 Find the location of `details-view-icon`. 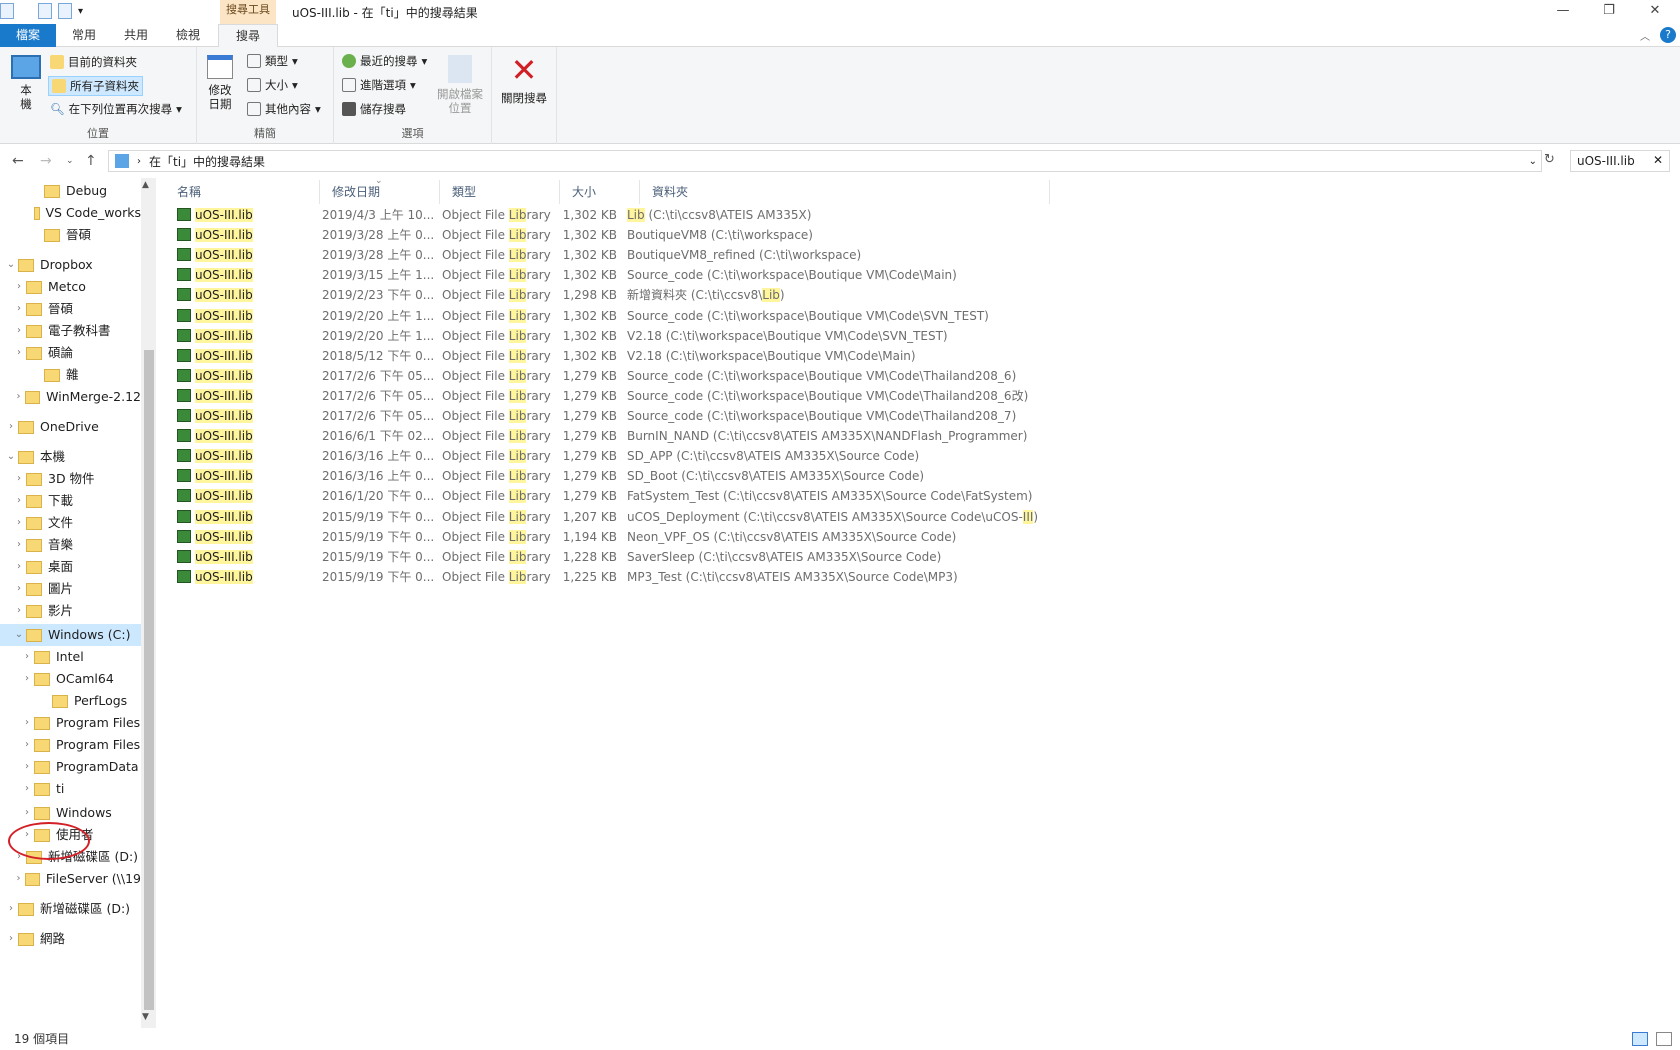

details-view-icon is located at coordinates (1640, 1039).